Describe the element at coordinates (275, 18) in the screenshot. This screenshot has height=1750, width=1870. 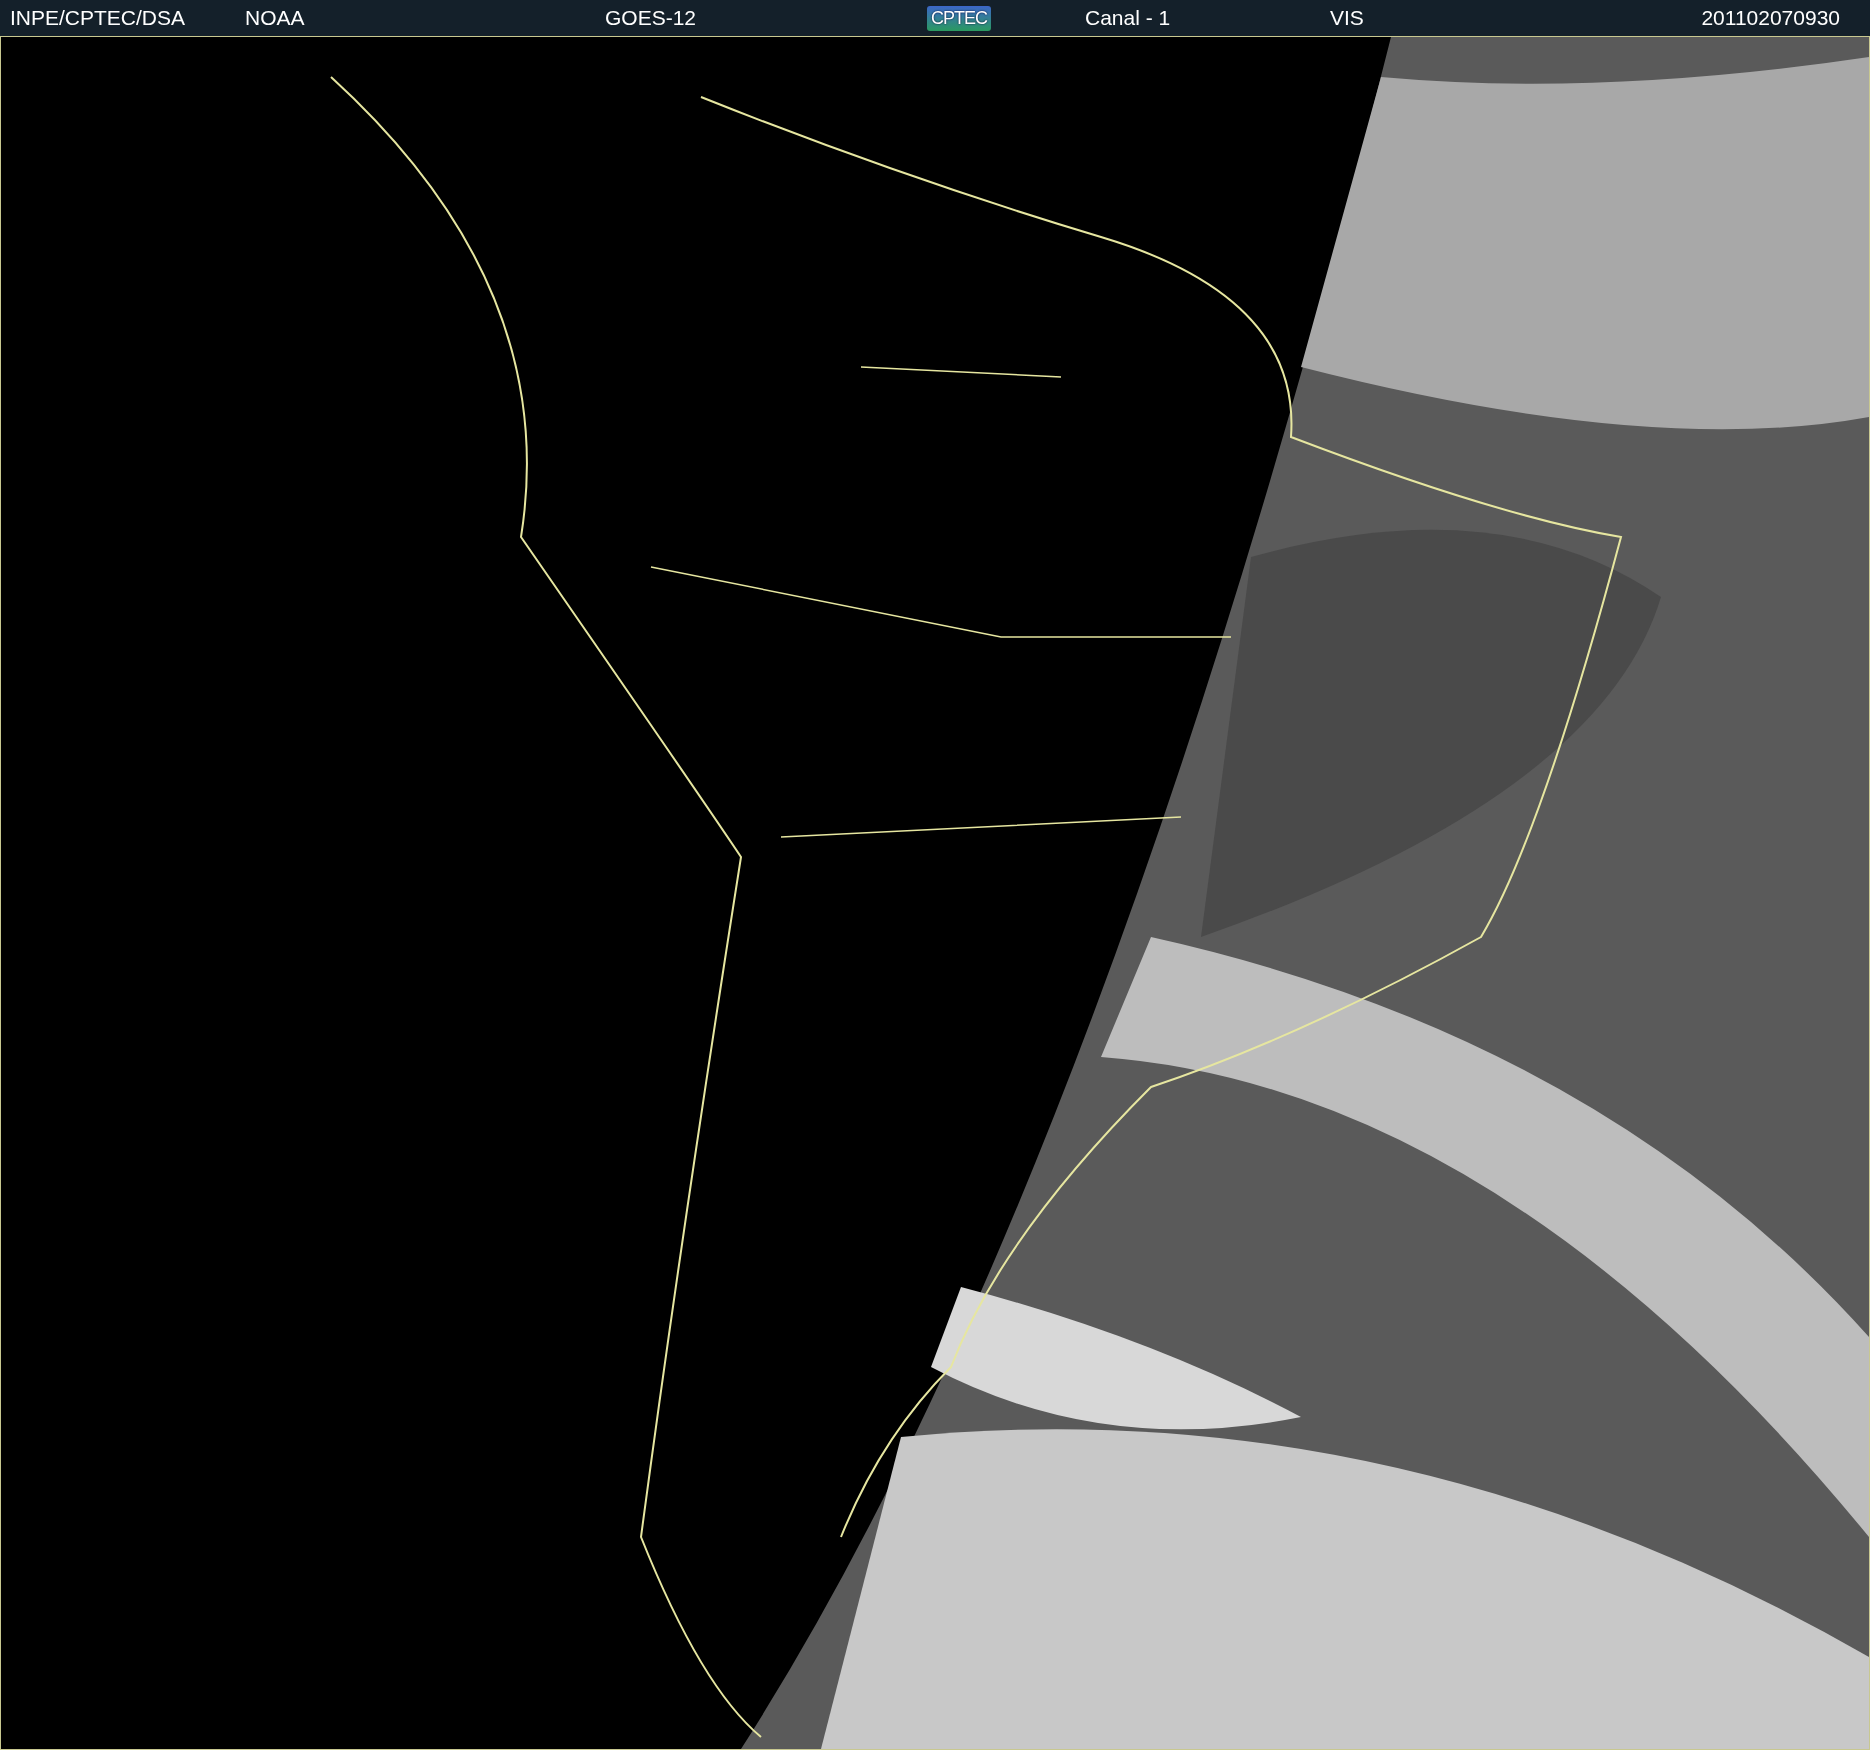
I see `header-label: NOAA` at that location.